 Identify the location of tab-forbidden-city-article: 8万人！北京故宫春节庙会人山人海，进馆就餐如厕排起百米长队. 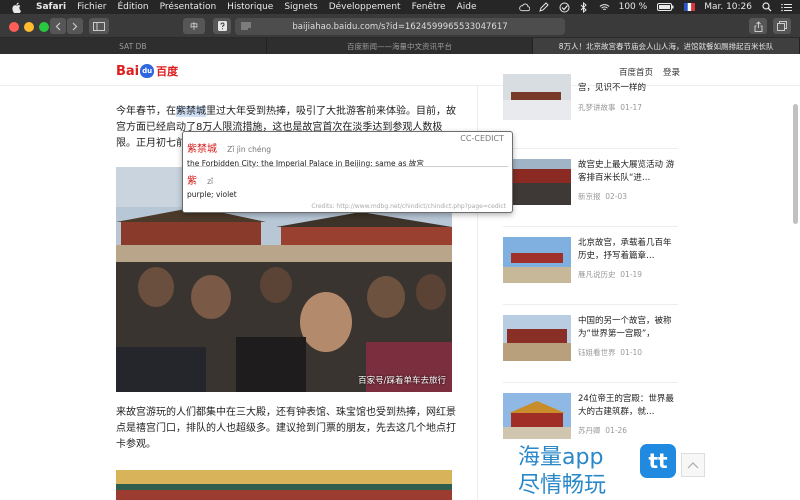
(666, 46).